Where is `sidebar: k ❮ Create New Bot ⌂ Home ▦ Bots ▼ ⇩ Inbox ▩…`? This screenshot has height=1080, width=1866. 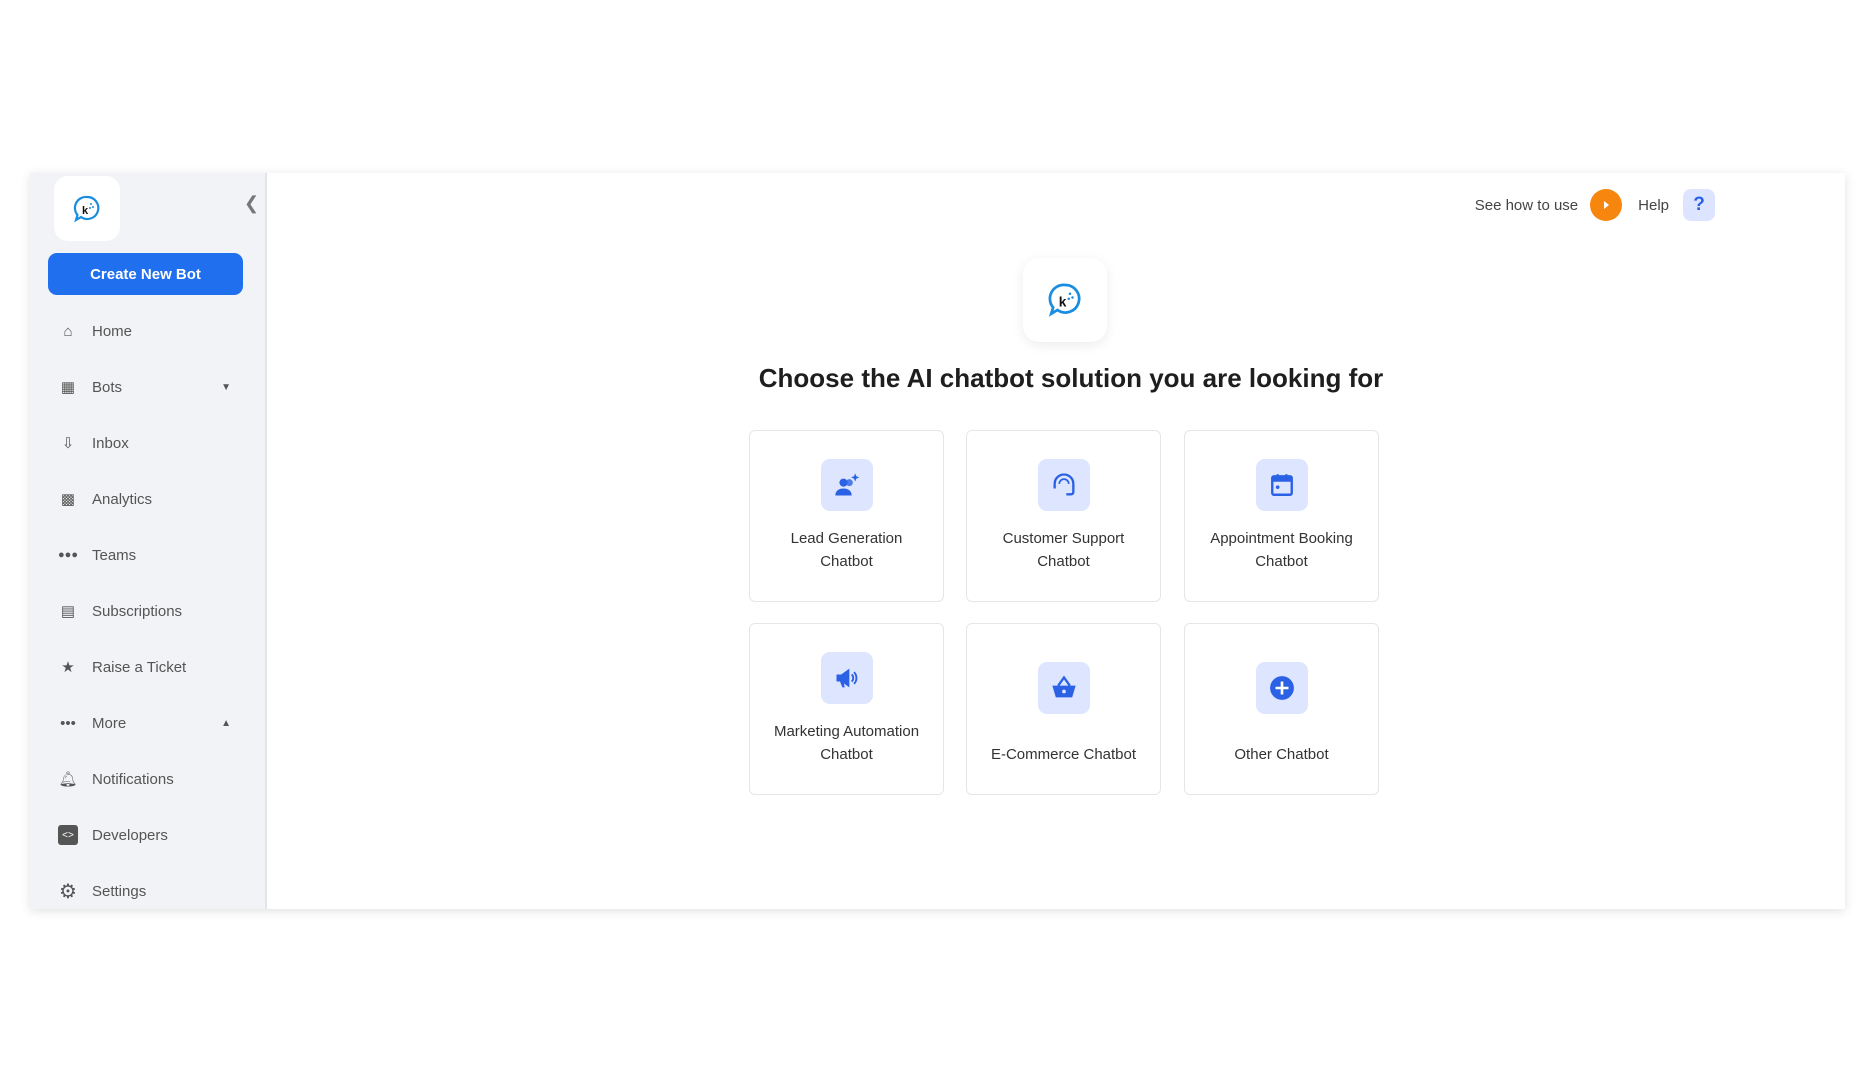 sidebar: k ❮ Create New Bot ⌂ Home ▦ Bots ▼ ⇩ Inbox ▩… is located at coordinates (148, 541).